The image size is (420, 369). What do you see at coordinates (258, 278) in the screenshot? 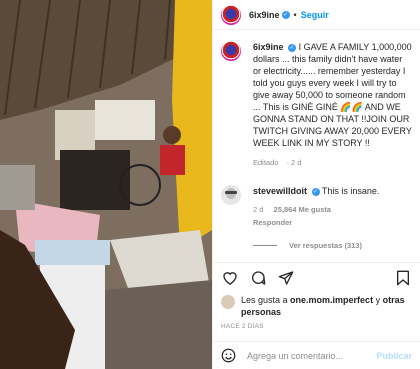
I see `comment-icon` at bounding box center [258, 278].